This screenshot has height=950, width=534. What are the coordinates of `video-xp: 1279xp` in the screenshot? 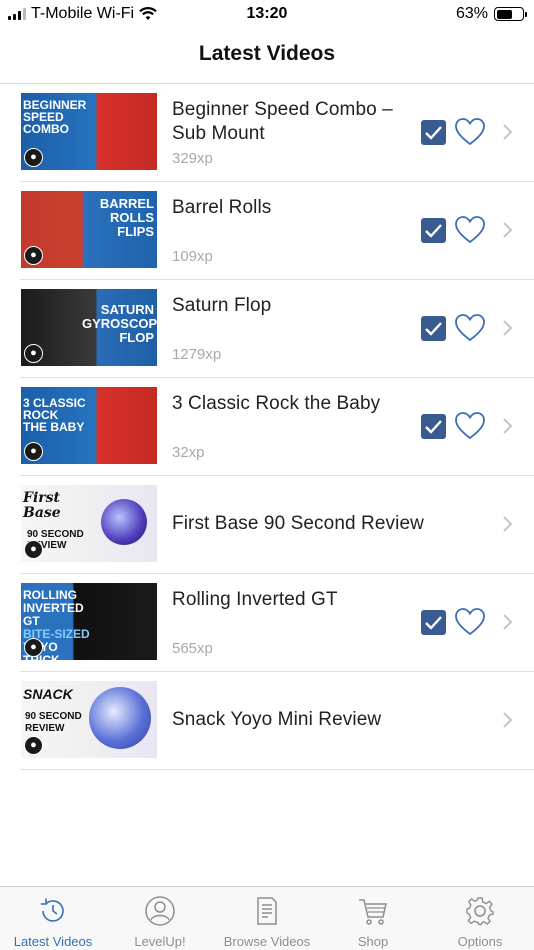 It's located at (197, 354).